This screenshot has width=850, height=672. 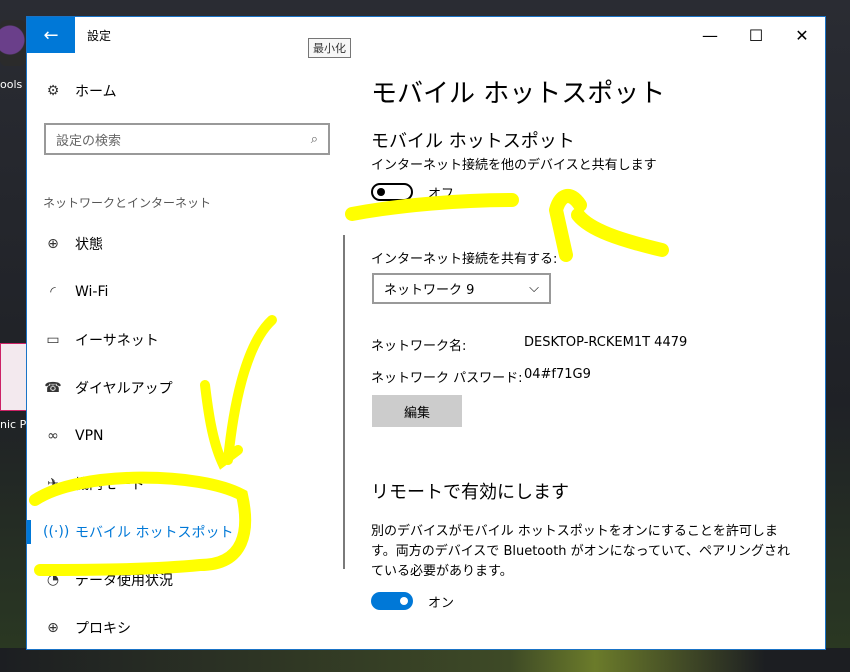 What do you see at coordinates (73, 244) in the screenshot?
I see `sidebar-item-status: ⊕ 状態` at bounding box center [73, 244].